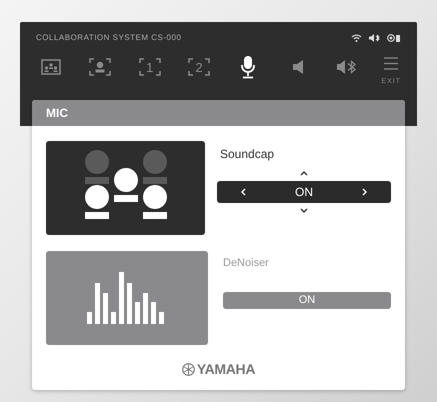 Image resolution: width=437 pixels, height=402 pixels. I want to click on chevron-up-icon, so click(304, 173).